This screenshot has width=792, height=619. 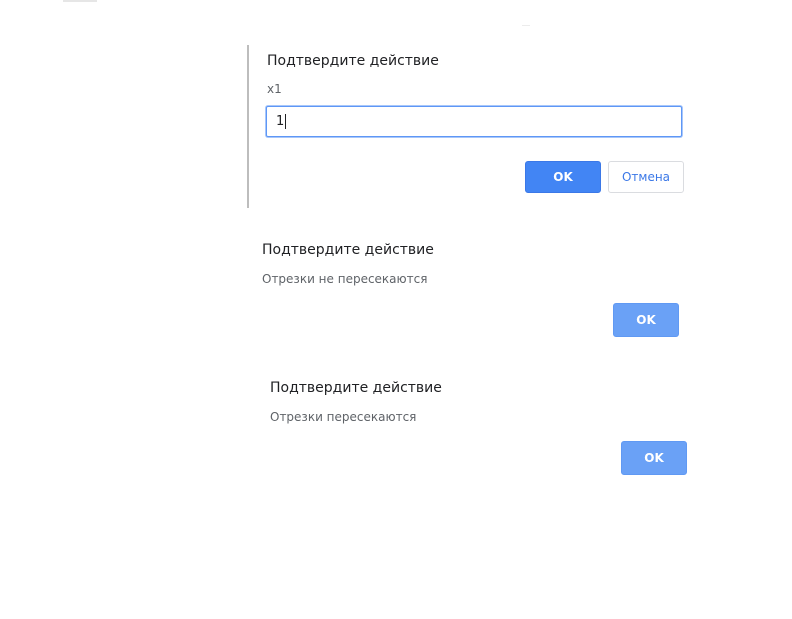 I want to click on dialog-message: Отрезки пересекаются, so click(x=343, y=417).